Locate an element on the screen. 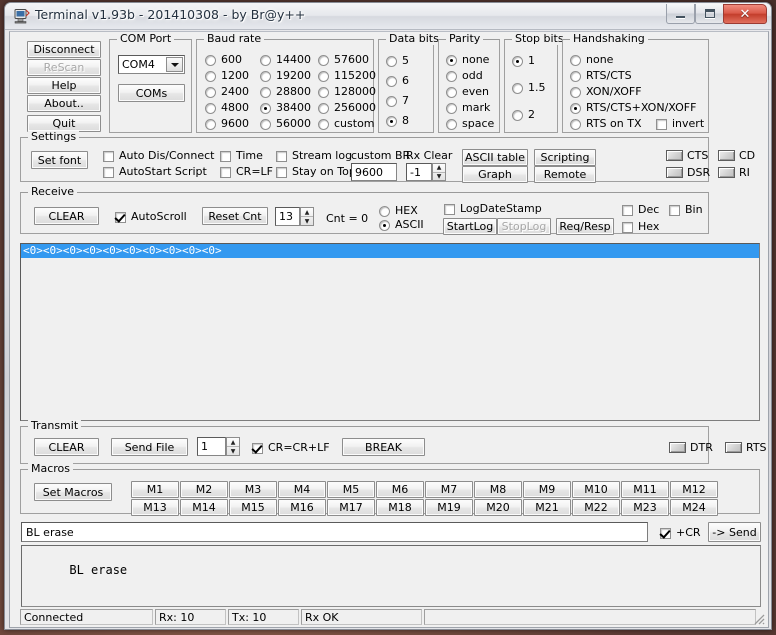 The height and width of the screenshot is (635, 776). macro-button-m2: M2 is located at coordinates (204, 489).